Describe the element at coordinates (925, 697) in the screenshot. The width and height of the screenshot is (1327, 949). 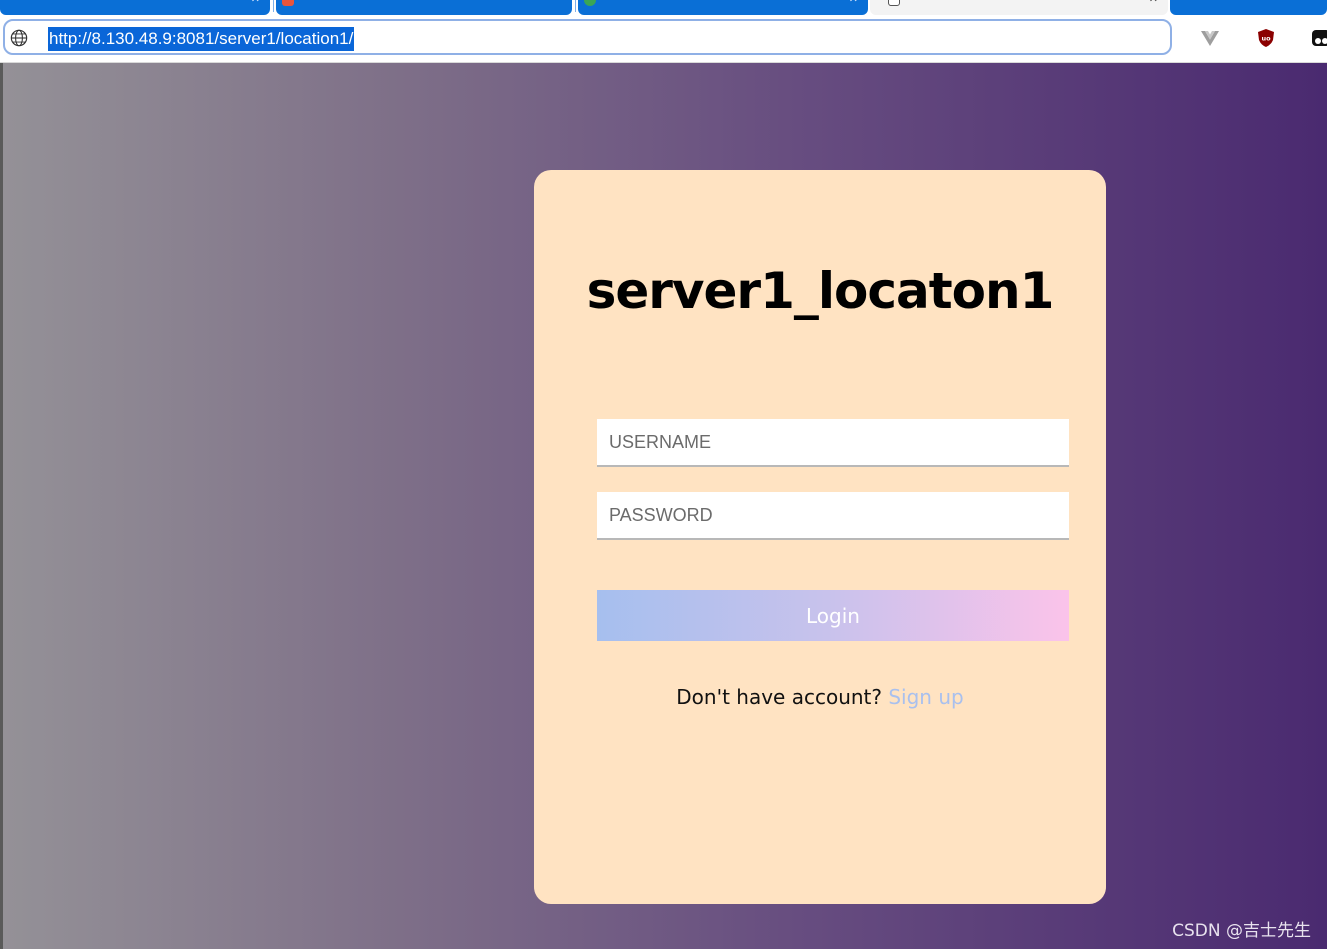
I see `signup-link: Sign up` at that location.